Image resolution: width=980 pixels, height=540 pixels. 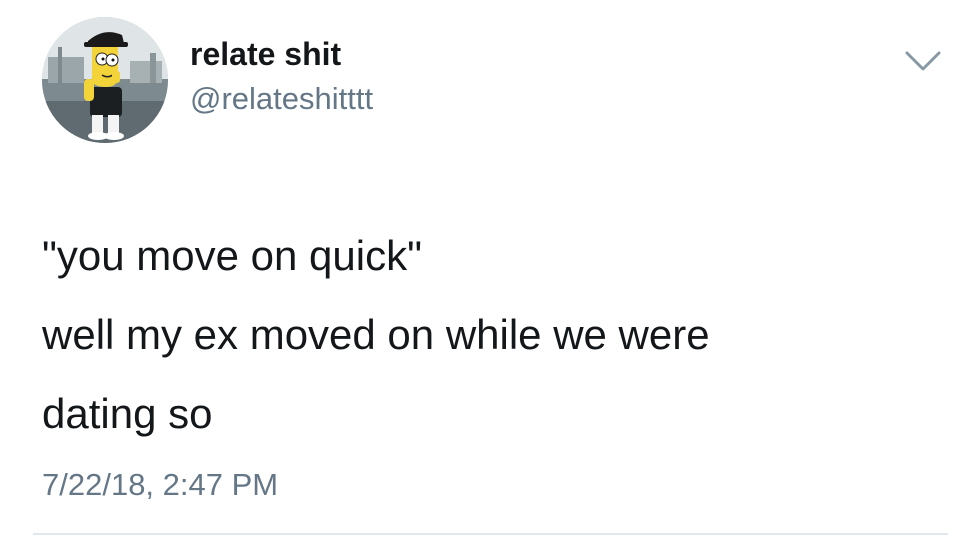 What do you see at coordinates (160, 485) in the screenshot?
I see `tweet-timestamp: 7/22/18, 2:47 PM` at bounding box center [160, 485].